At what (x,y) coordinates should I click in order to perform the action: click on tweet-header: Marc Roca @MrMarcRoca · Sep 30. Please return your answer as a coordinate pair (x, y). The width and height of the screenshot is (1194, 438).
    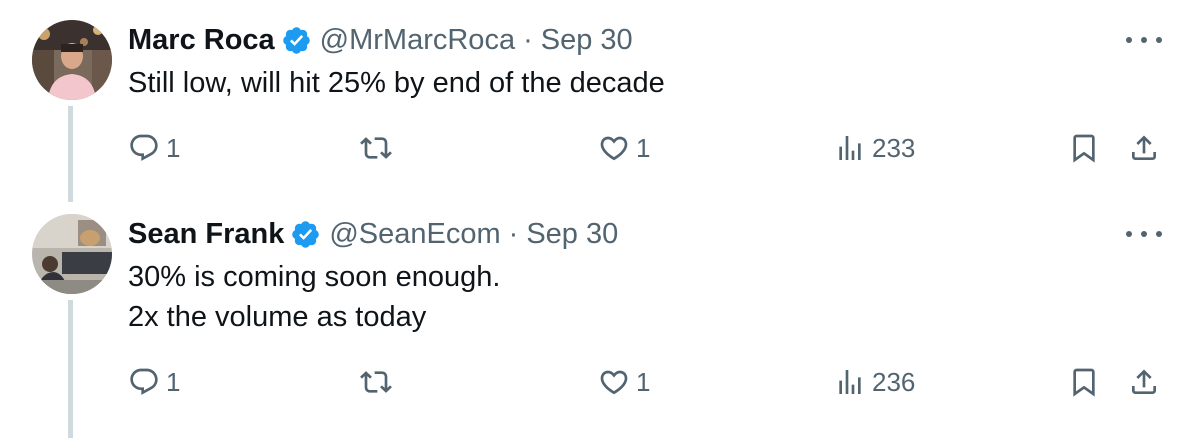
    Looking at the image, I should click on (380, 40).